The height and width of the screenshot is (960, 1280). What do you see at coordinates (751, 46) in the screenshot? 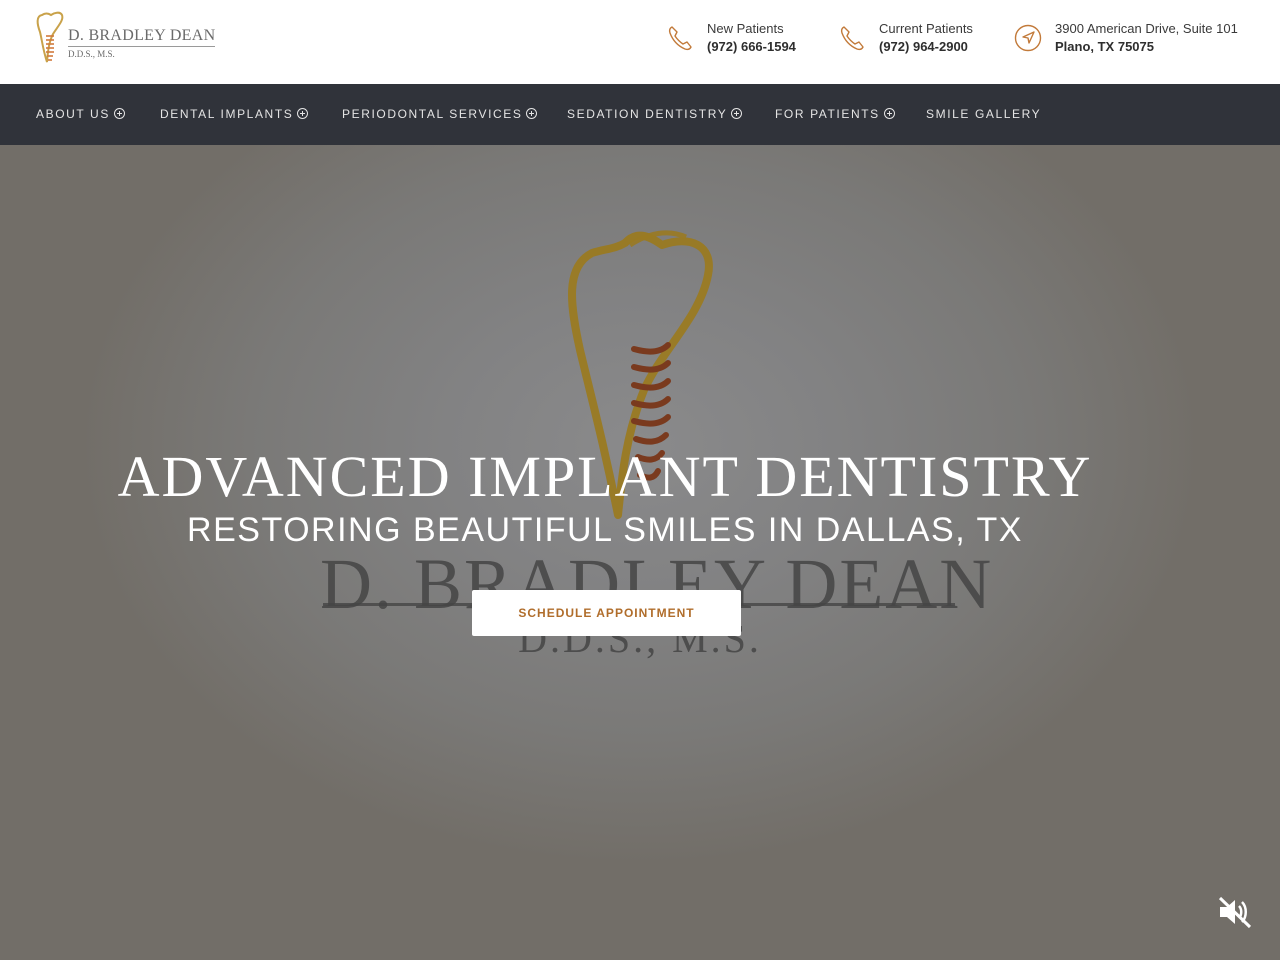
I see `phone-number: (972) 666-1594` at bounding box center [751, 46].